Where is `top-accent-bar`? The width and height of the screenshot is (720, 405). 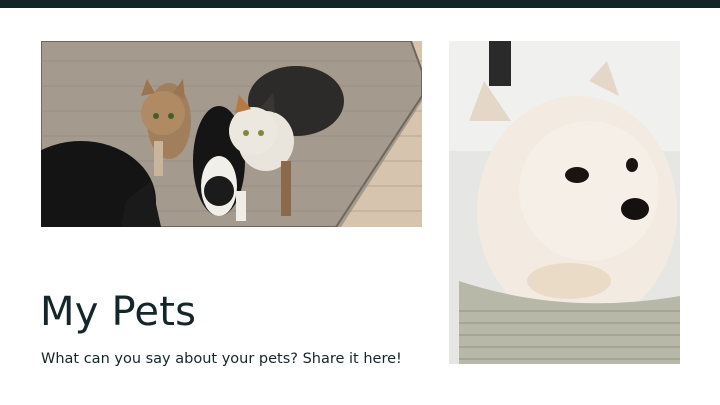 top-accent-bar is located at coordinates (360, 4).